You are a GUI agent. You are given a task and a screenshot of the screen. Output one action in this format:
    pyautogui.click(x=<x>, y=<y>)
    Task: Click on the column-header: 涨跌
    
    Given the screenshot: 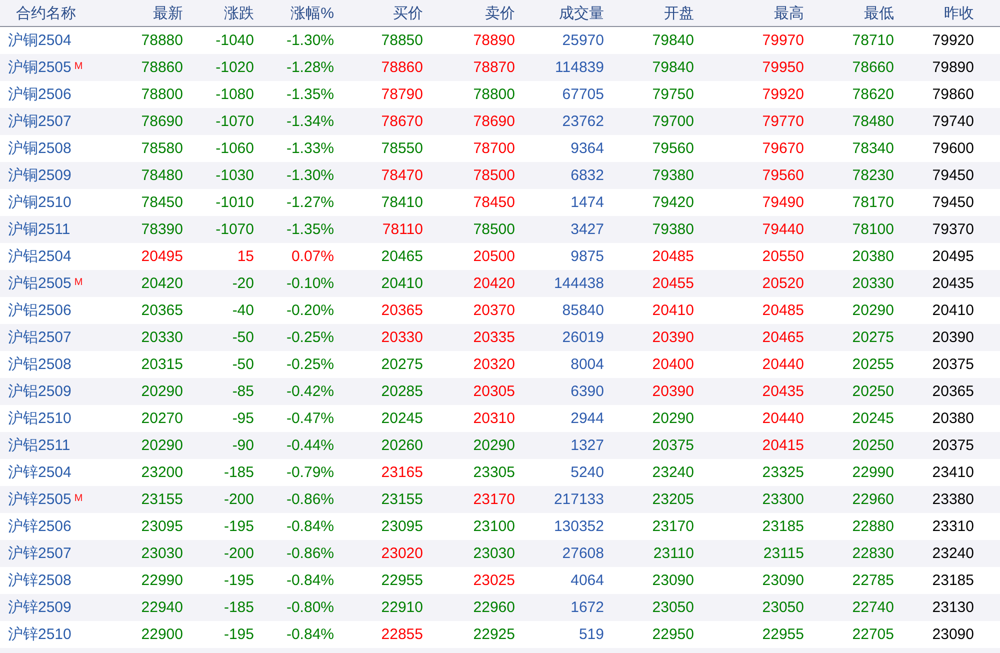 What is the action you would take?
    pyautogui.click(x=239, y=13)
    